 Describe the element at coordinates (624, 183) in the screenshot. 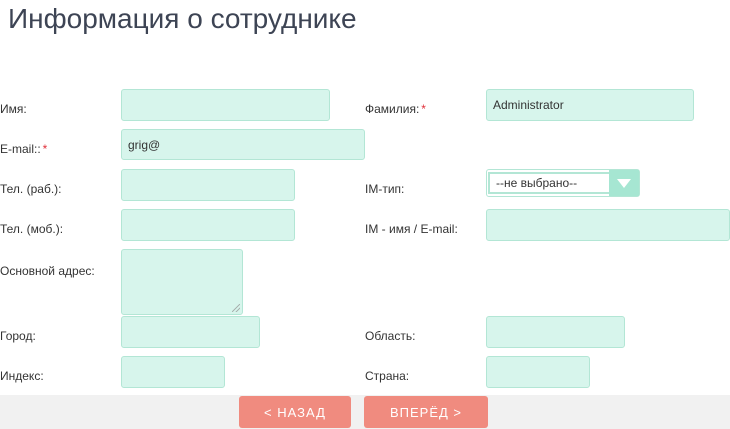

I see `dropdown-arrow-icon` at that location.